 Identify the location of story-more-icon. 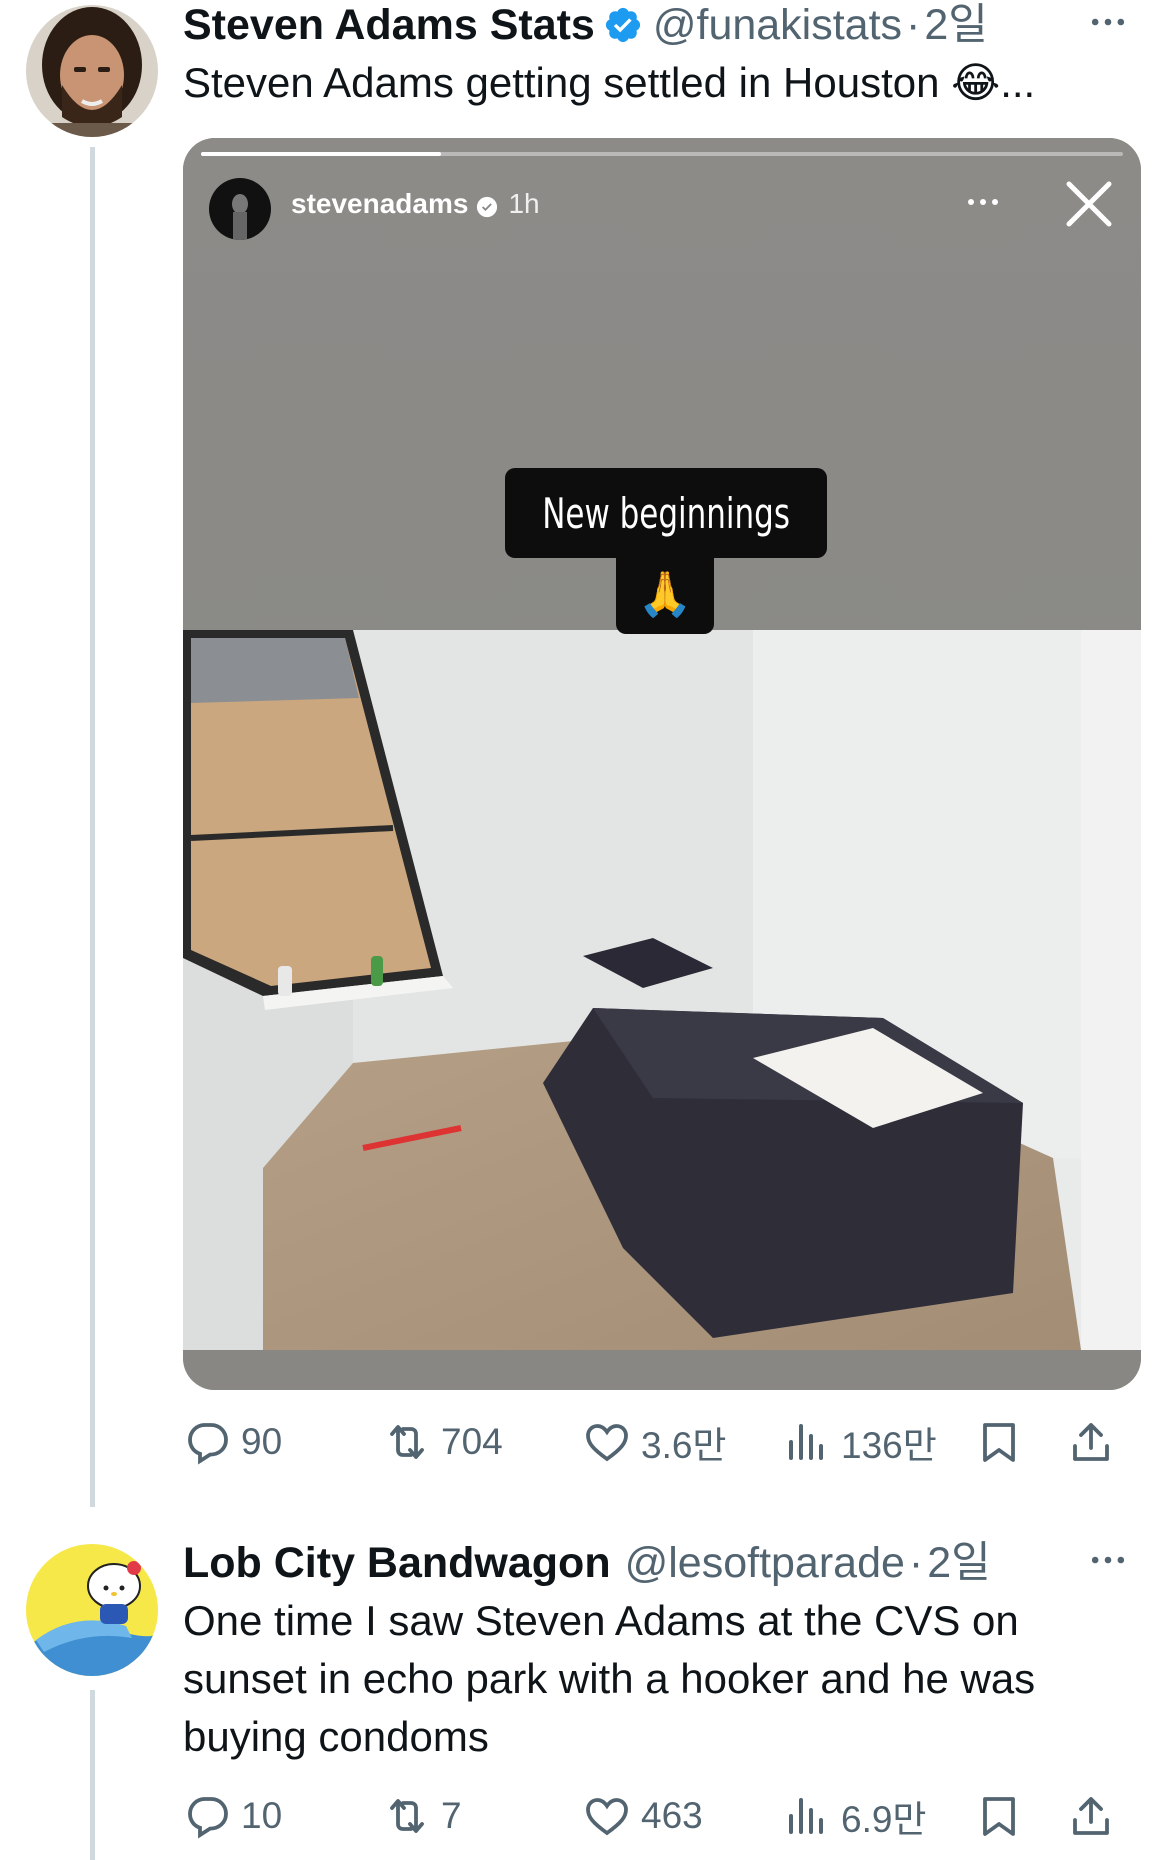
(983, 204).